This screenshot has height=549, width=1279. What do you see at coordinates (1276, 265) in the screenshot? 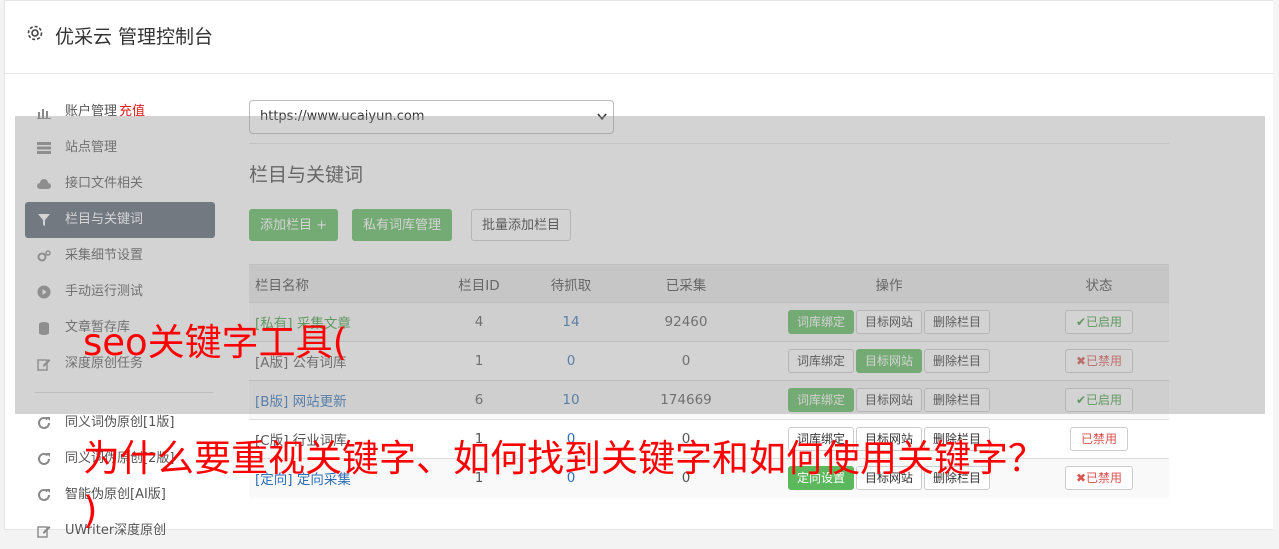
I see `scrollbar` at bounding box center [1276, 265].